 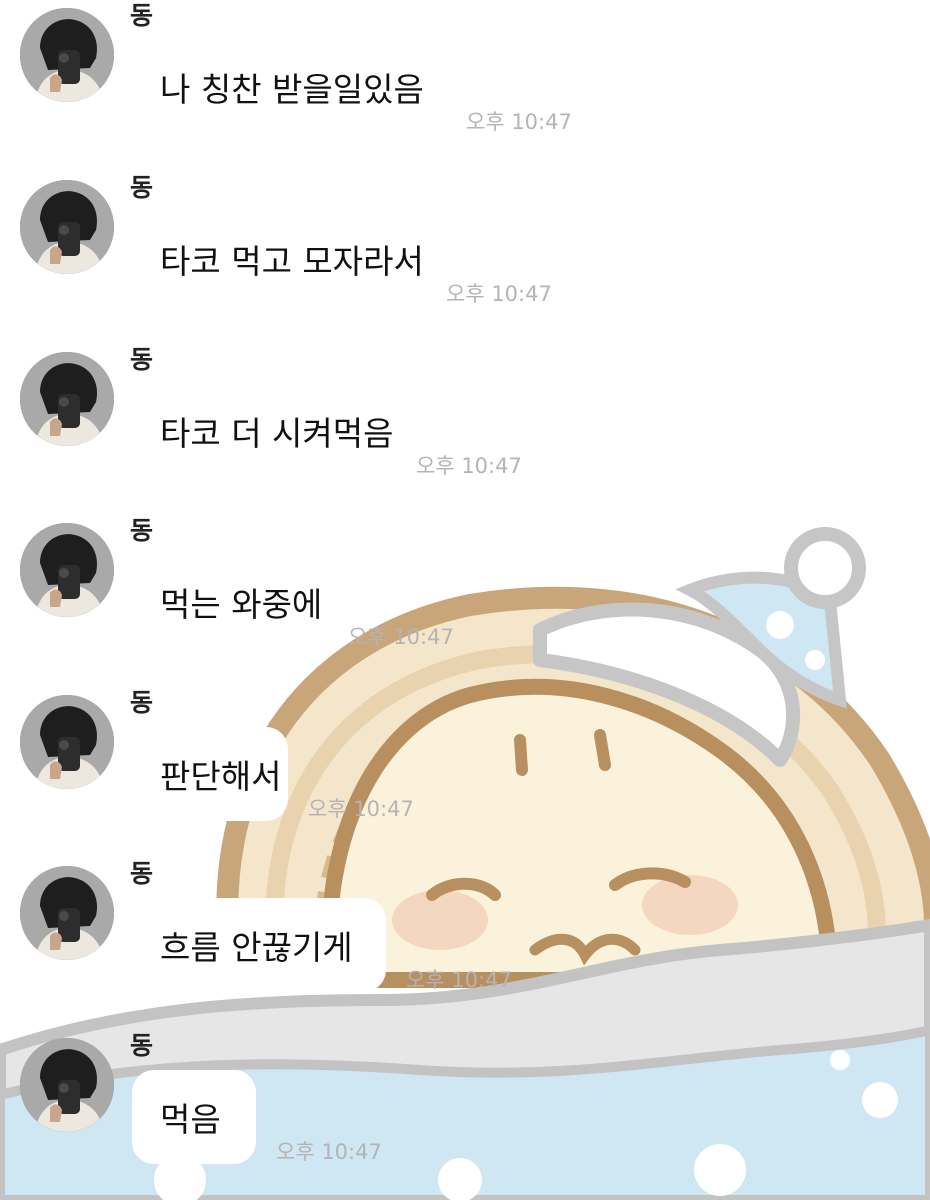 I want to click on message-bubble: 타코 먹고 모자라서, so click(x=279, y=259).